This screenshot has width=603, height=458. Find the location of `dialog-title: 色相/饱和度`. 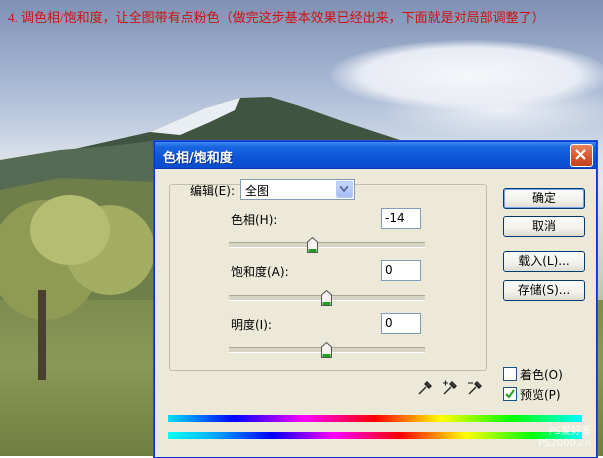

dialog-title: 色相/饱和度 is located at coordinates (198, 158).